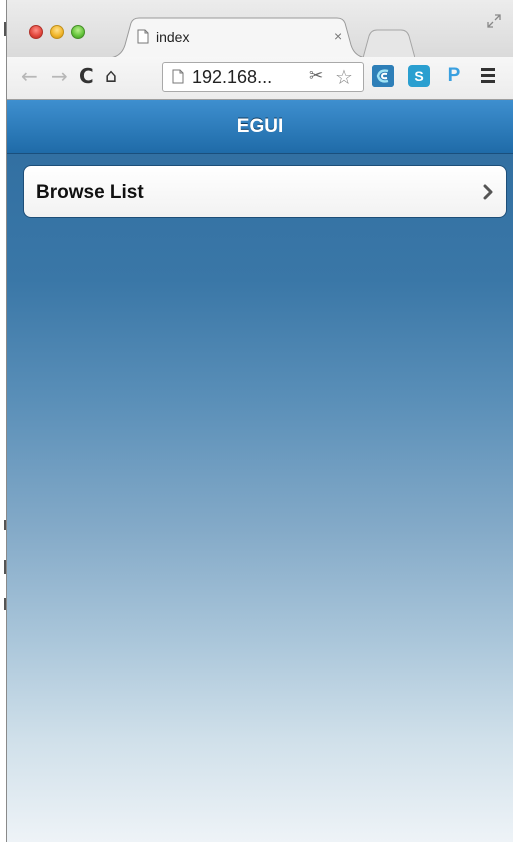 The width and height of the screenshot is (513, 842). I want to click on address-bar: 192.168... ✂ ☆, so click(263, 77).